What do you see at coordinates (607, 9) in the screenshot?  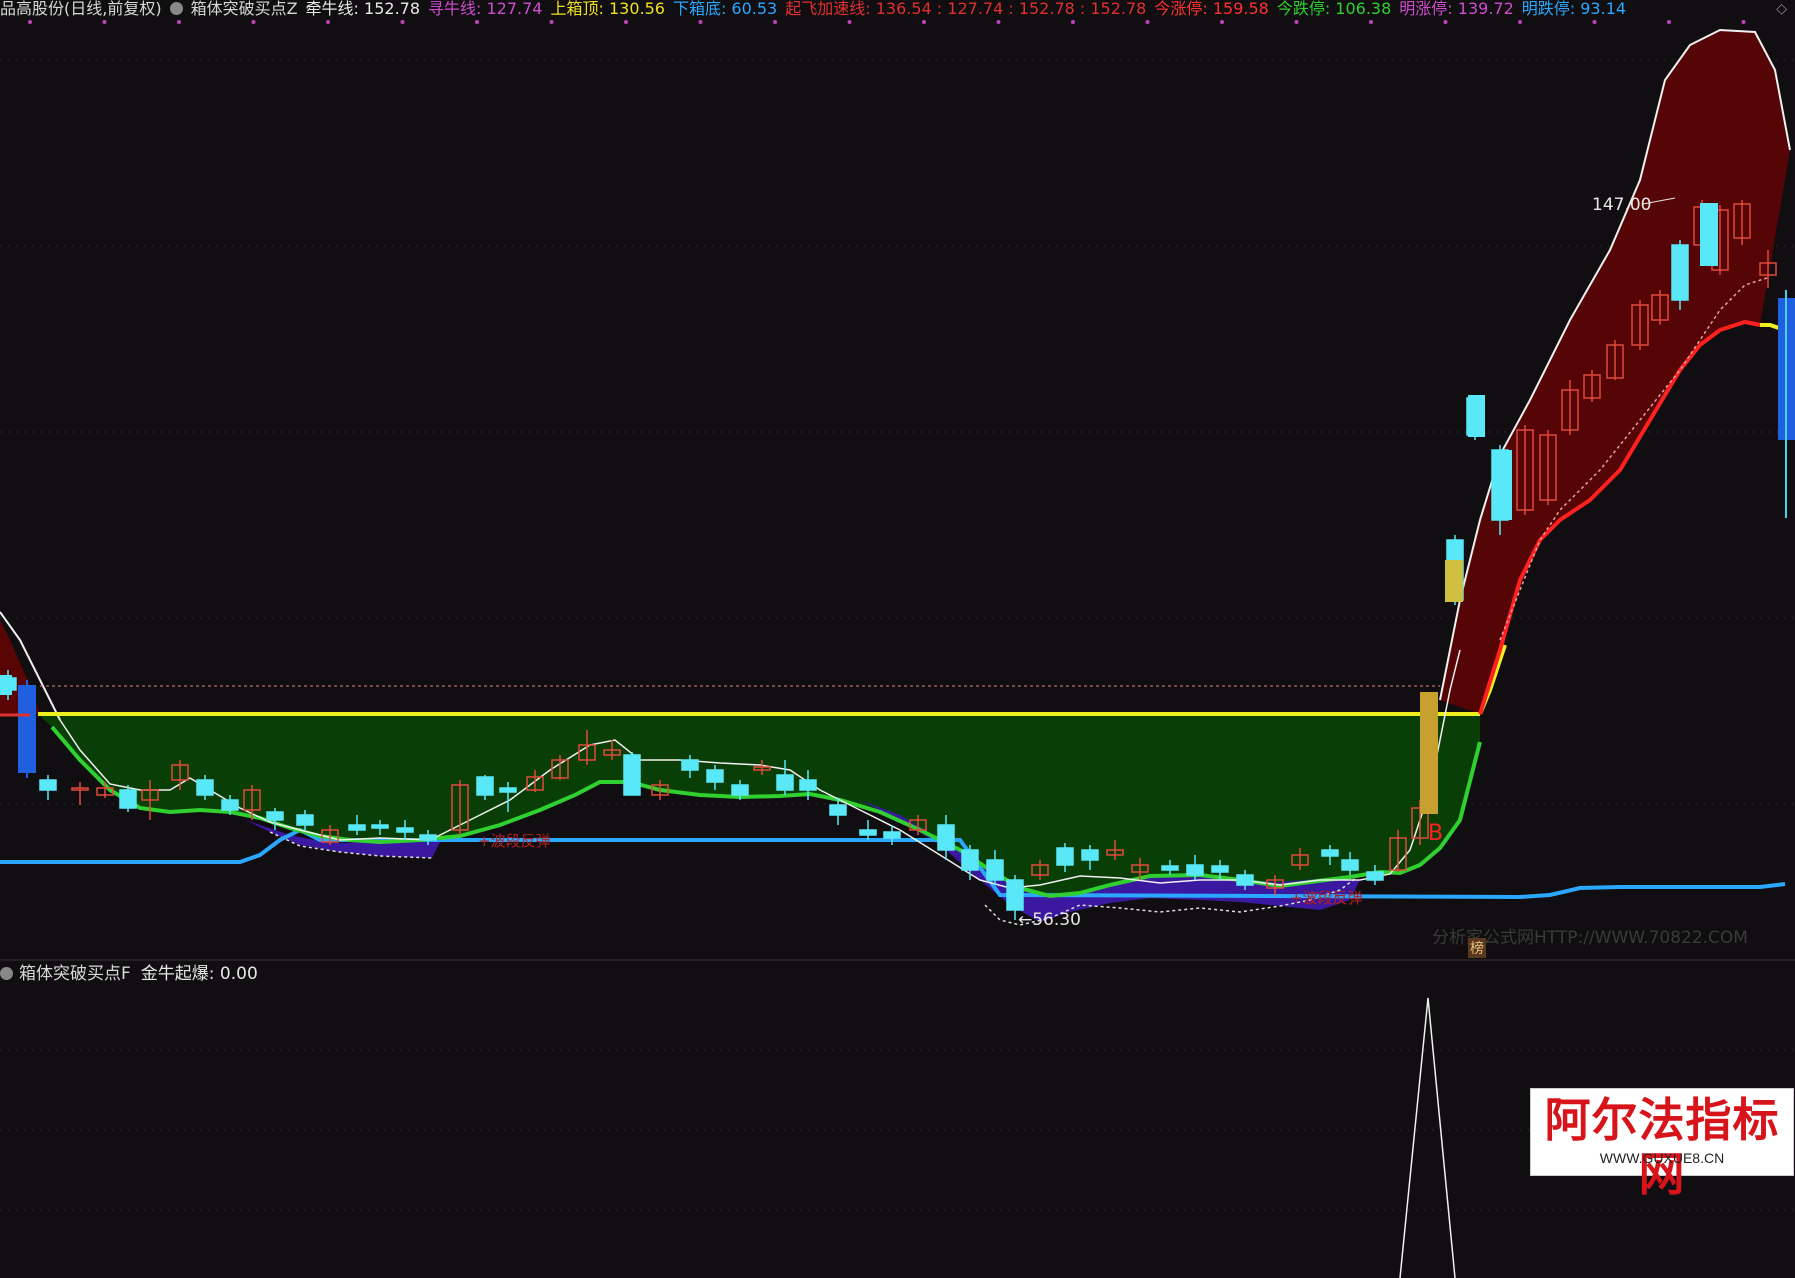 I see `indicator-value-2: 上箱顶: 130.56` at bounding box center [607, 9].